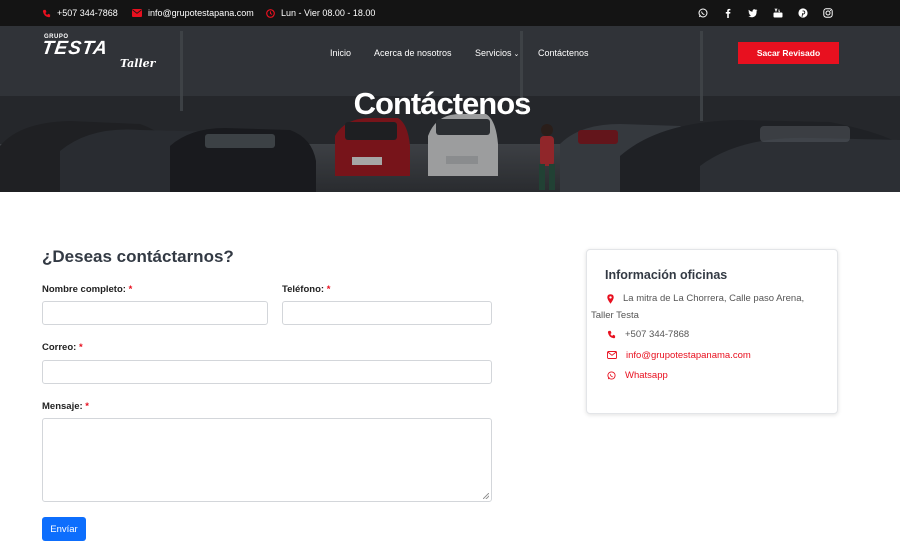 This screenshot has height=544, width=900. What do you see at coordinates (493, 53) in the screenshot?
I see `nav-item-servicios-label: Servicios` at bounding box center [493, 53].